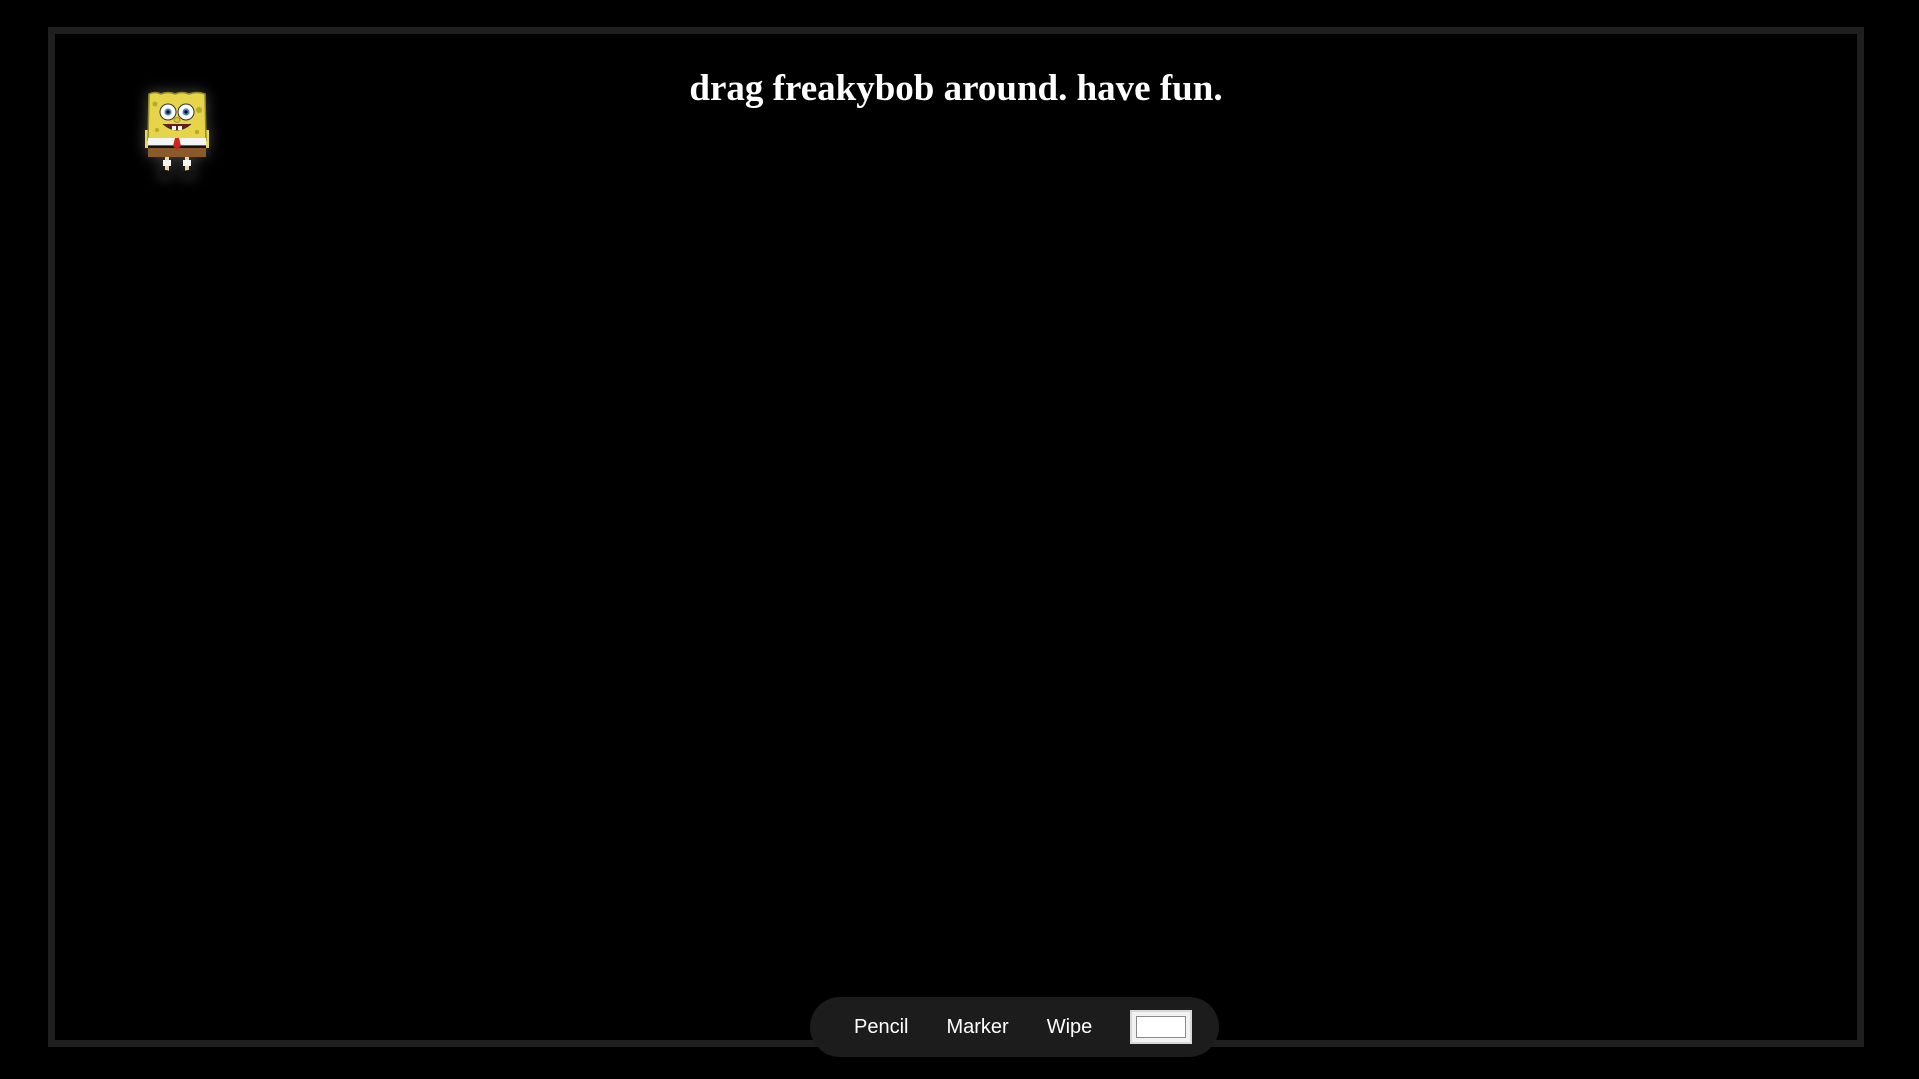  What do you see at coordinates (177, 136) in the screenshot?
I see `spongebob-character-icon` at bounding box center [177, 136].